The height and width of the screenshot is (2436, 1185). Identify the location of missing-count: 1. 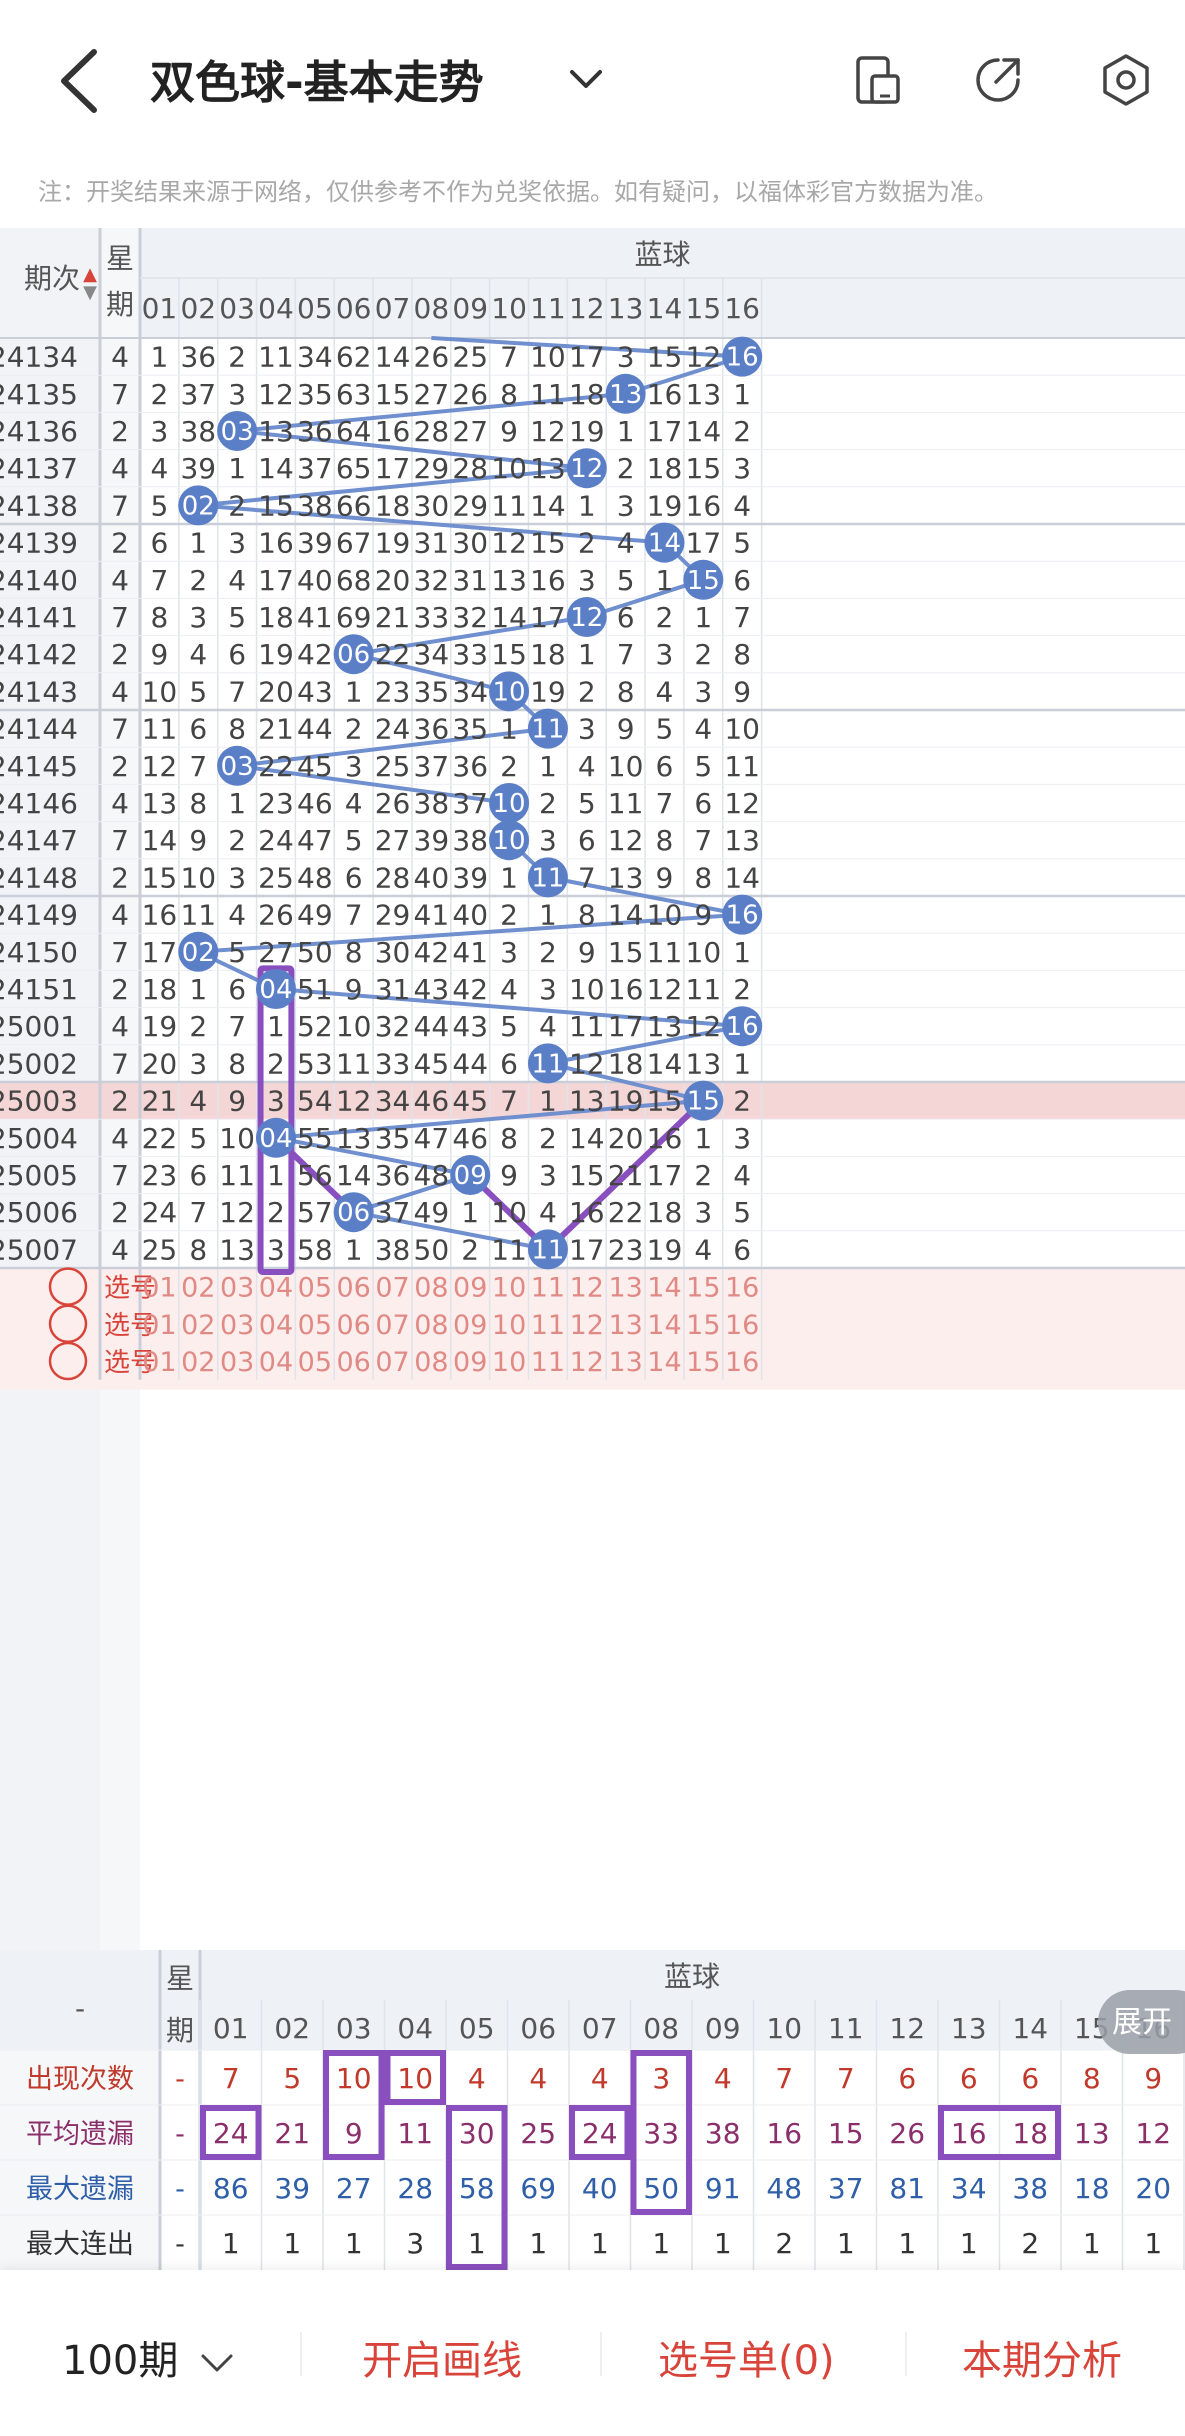
(237, 803).